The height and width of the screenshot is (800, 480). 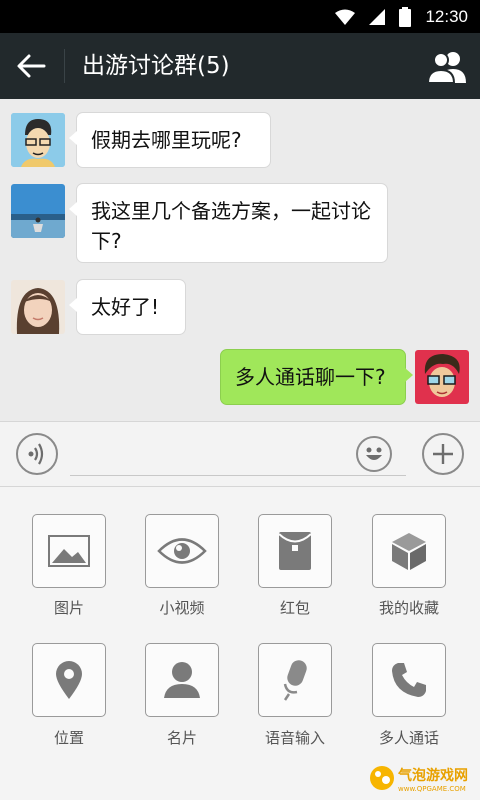 I want to click on image-icon, so click(x=69, y=551).